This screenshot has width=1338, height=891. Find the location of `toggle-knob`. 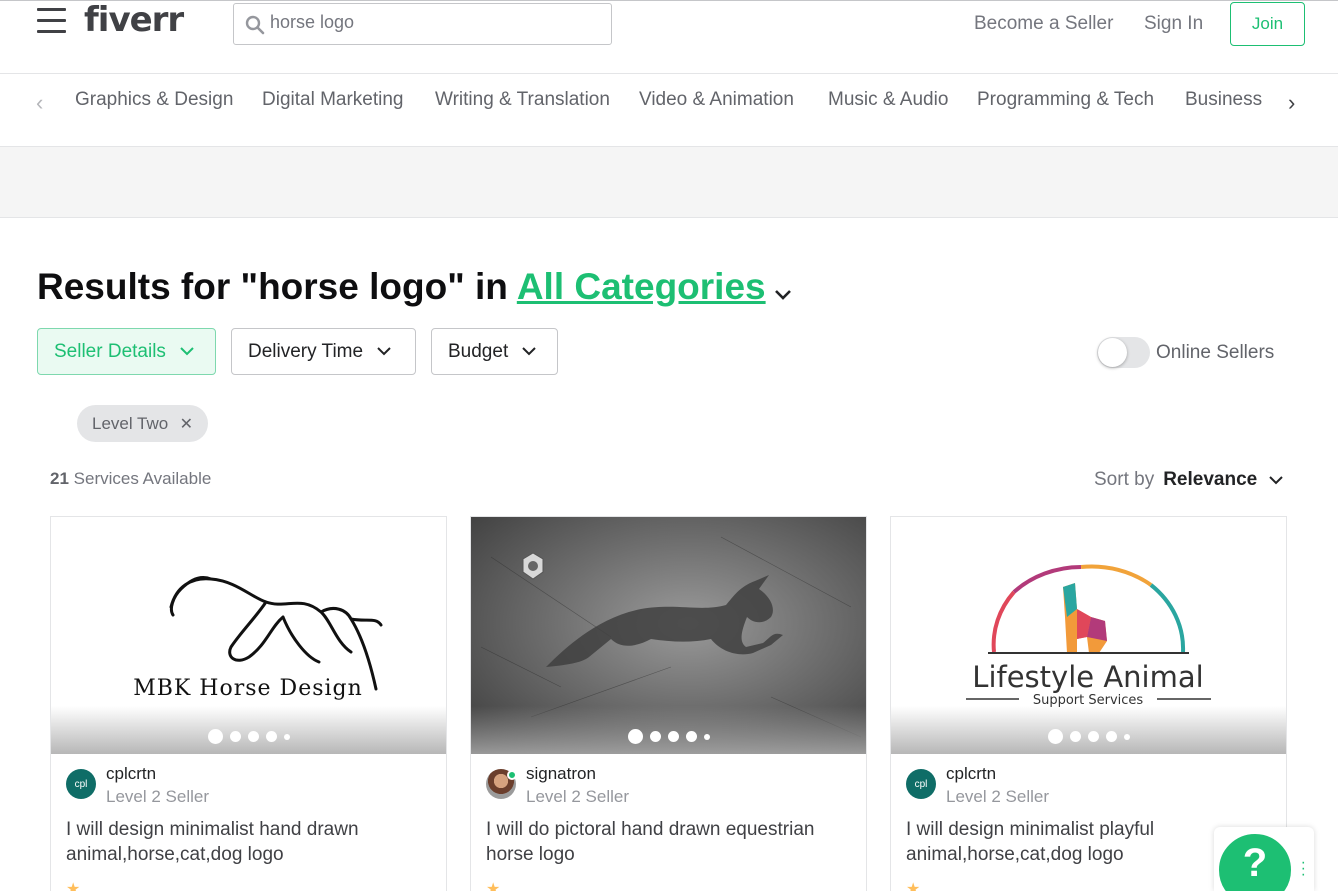

toggle-knob is located at coordinates (1112, 352).